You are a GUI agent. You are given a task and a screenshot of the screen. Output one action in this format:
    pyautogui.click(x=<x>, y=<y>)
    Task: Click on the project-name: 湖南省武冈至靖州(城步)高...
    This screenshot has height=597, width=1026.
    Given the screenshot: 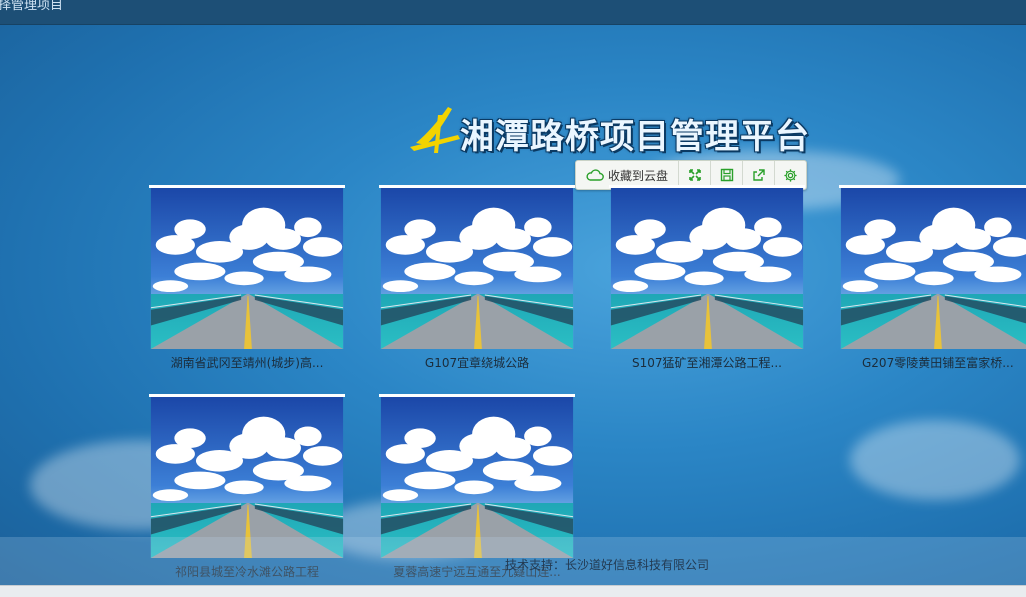 What is the action you would take?
    pyautogui.click(x=247, y=362)
    